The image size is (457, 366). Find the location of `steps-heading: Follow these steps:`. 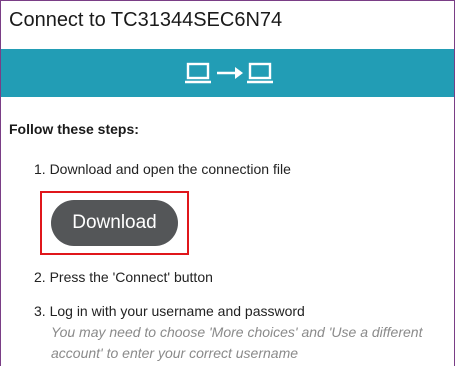

steps-heading: Follow these steps: is located at coordinates (74, 129).